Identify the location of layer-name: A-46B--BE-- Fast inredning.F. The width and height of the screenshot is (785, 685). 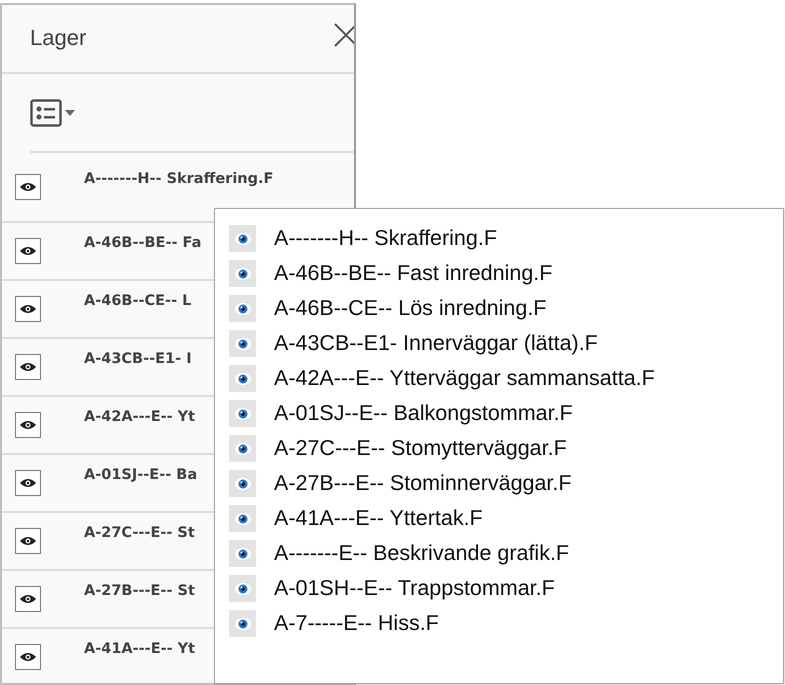
(413, 274).